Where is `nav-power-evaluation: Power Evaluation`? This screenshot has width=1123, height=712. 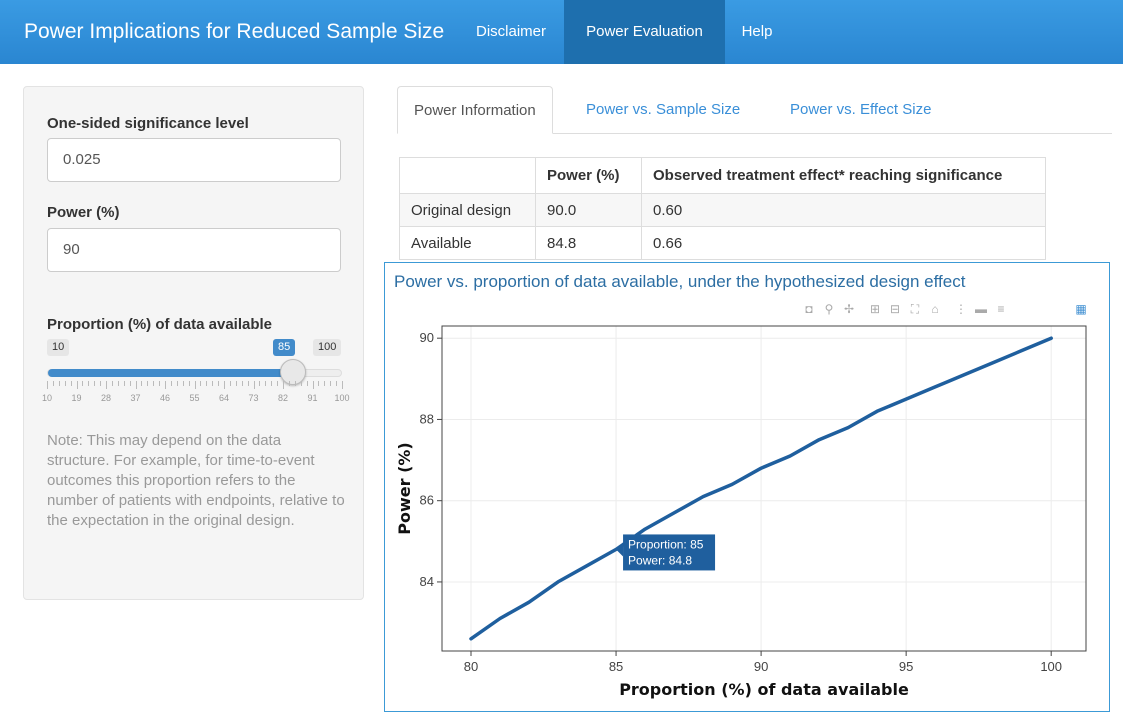 nav-power-evaluation: Power Evaluation is located at coordinates (644, 32).